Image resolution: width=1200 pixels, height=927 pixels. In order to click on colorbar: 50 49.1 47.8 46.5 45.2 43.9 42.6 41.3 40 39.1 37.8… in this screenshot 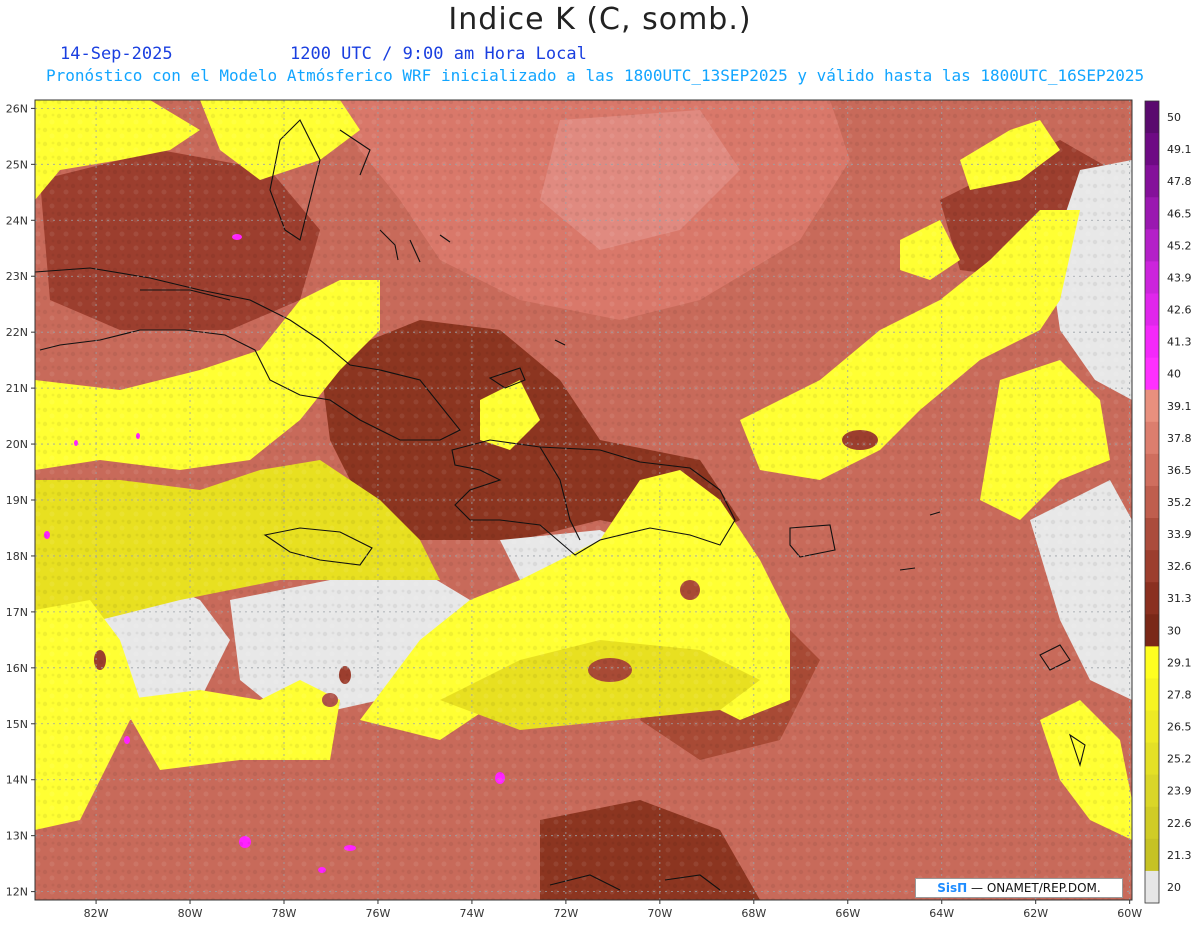, I will do `click(1168, 502)`.